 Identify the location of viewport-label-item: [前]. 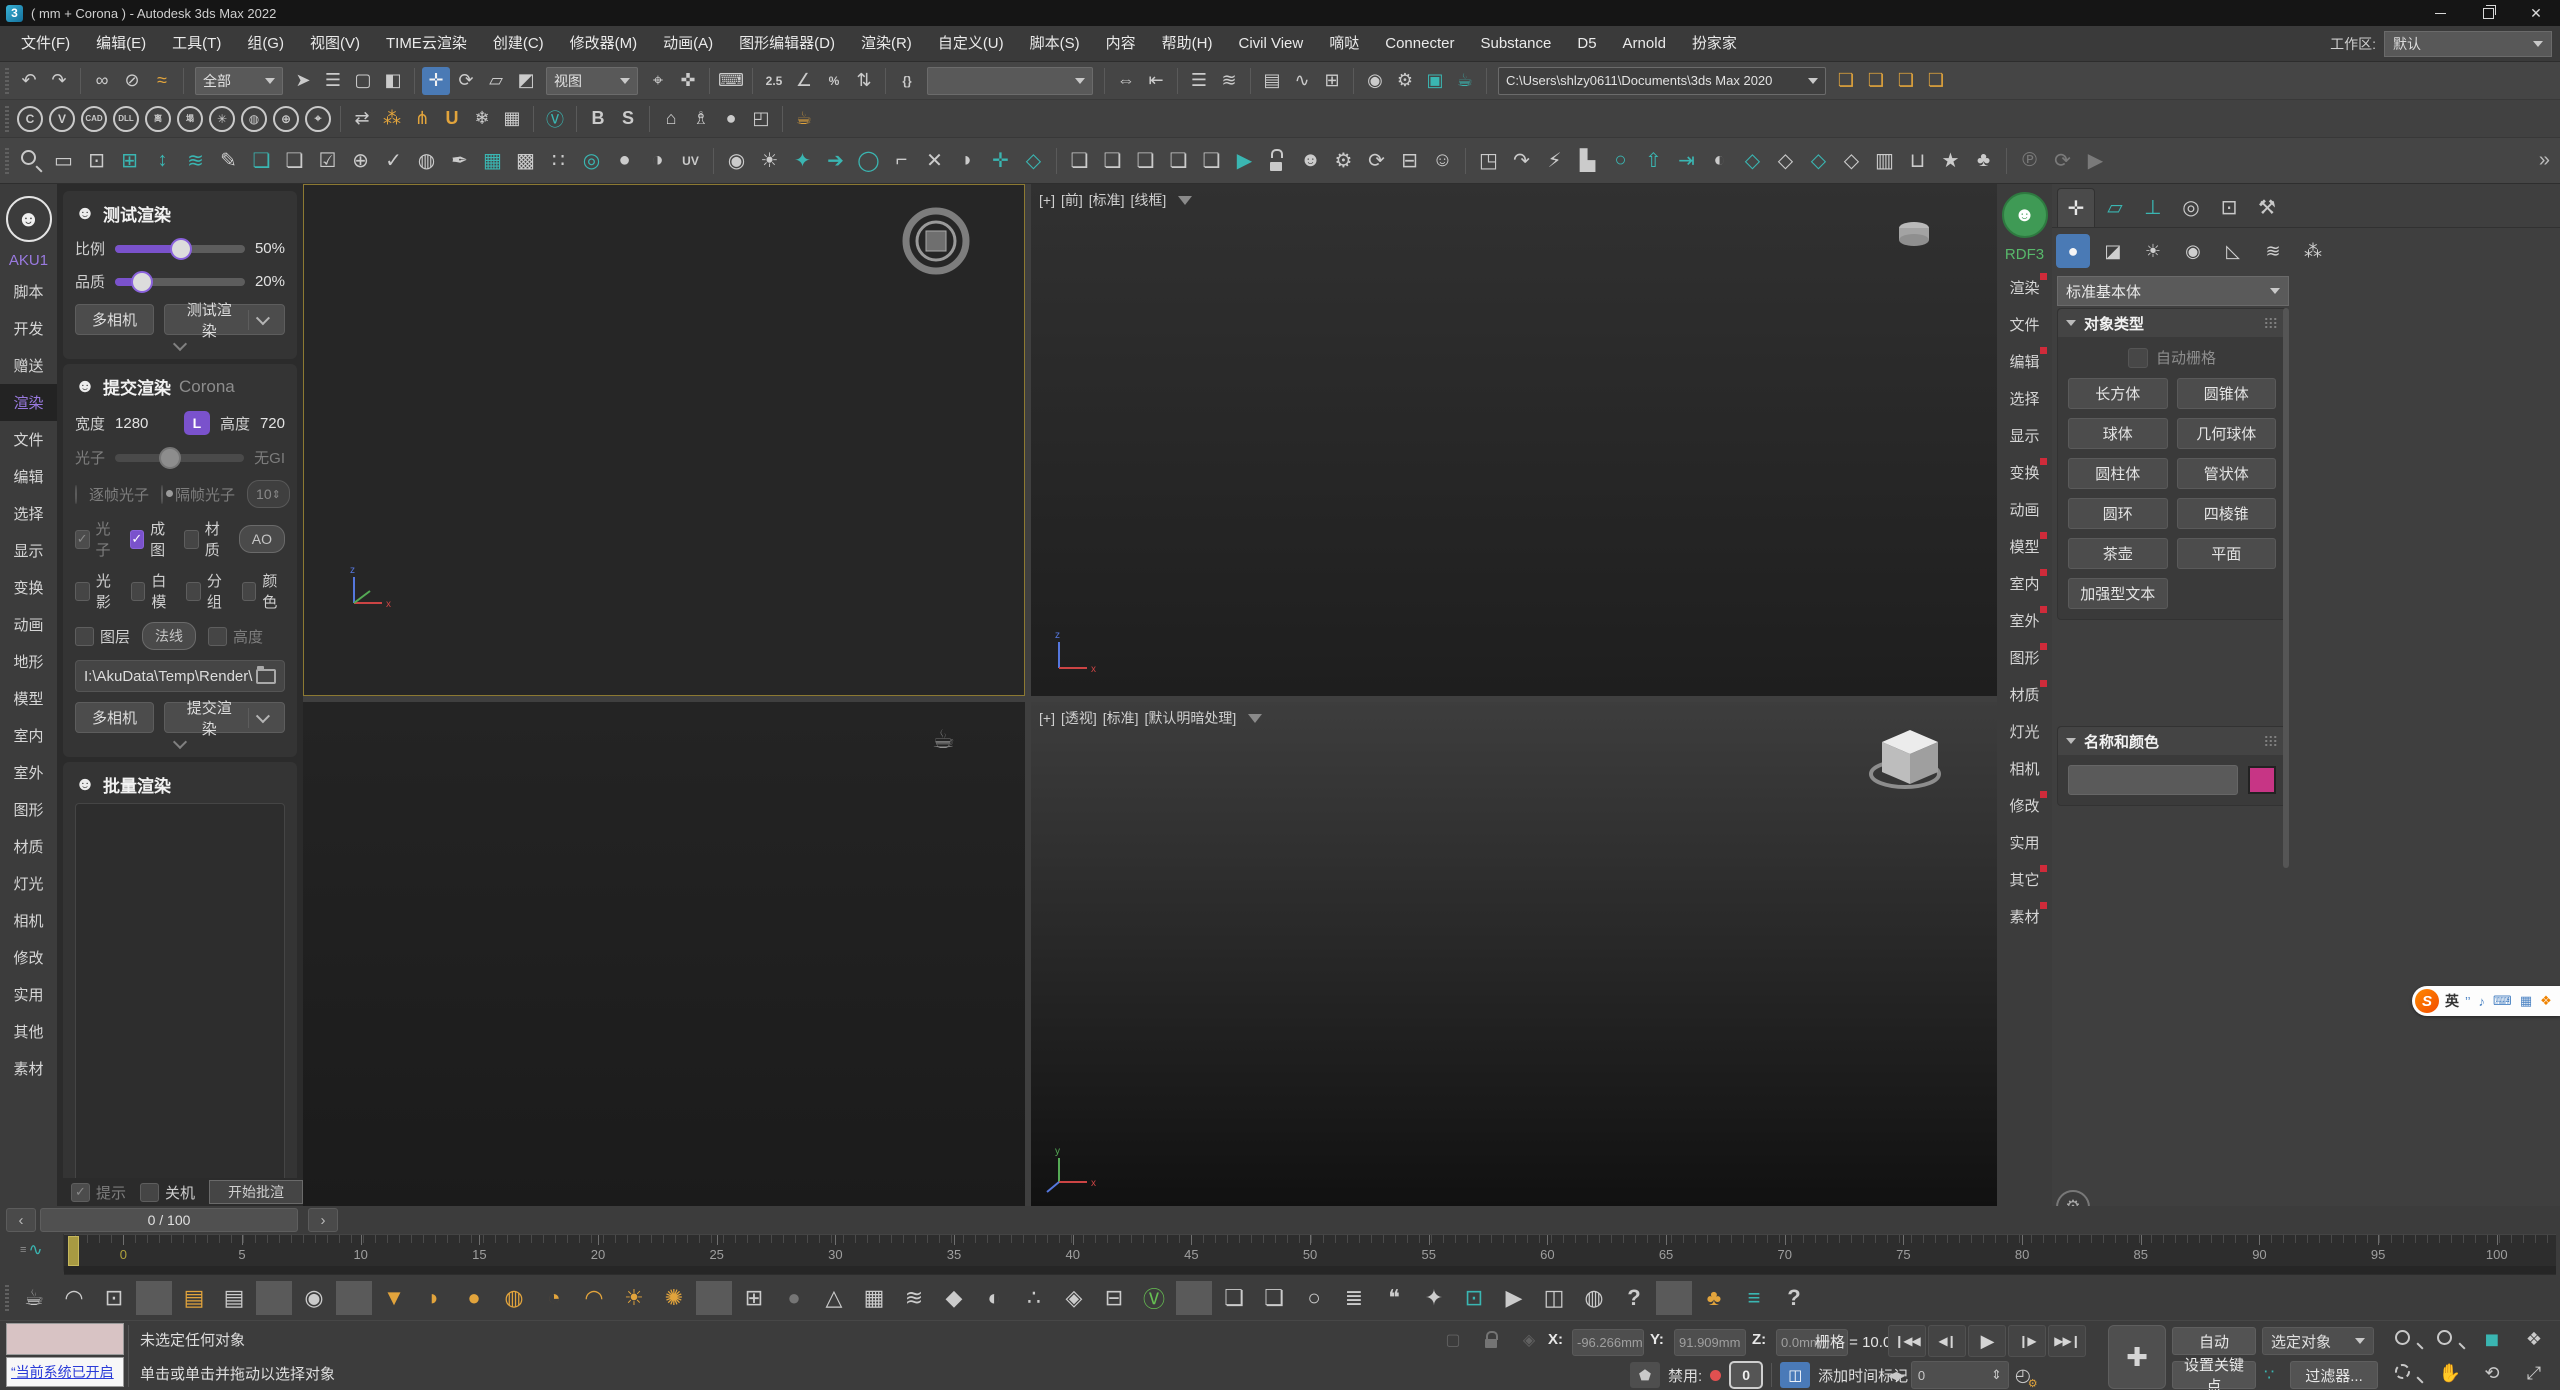
(1072, 200).